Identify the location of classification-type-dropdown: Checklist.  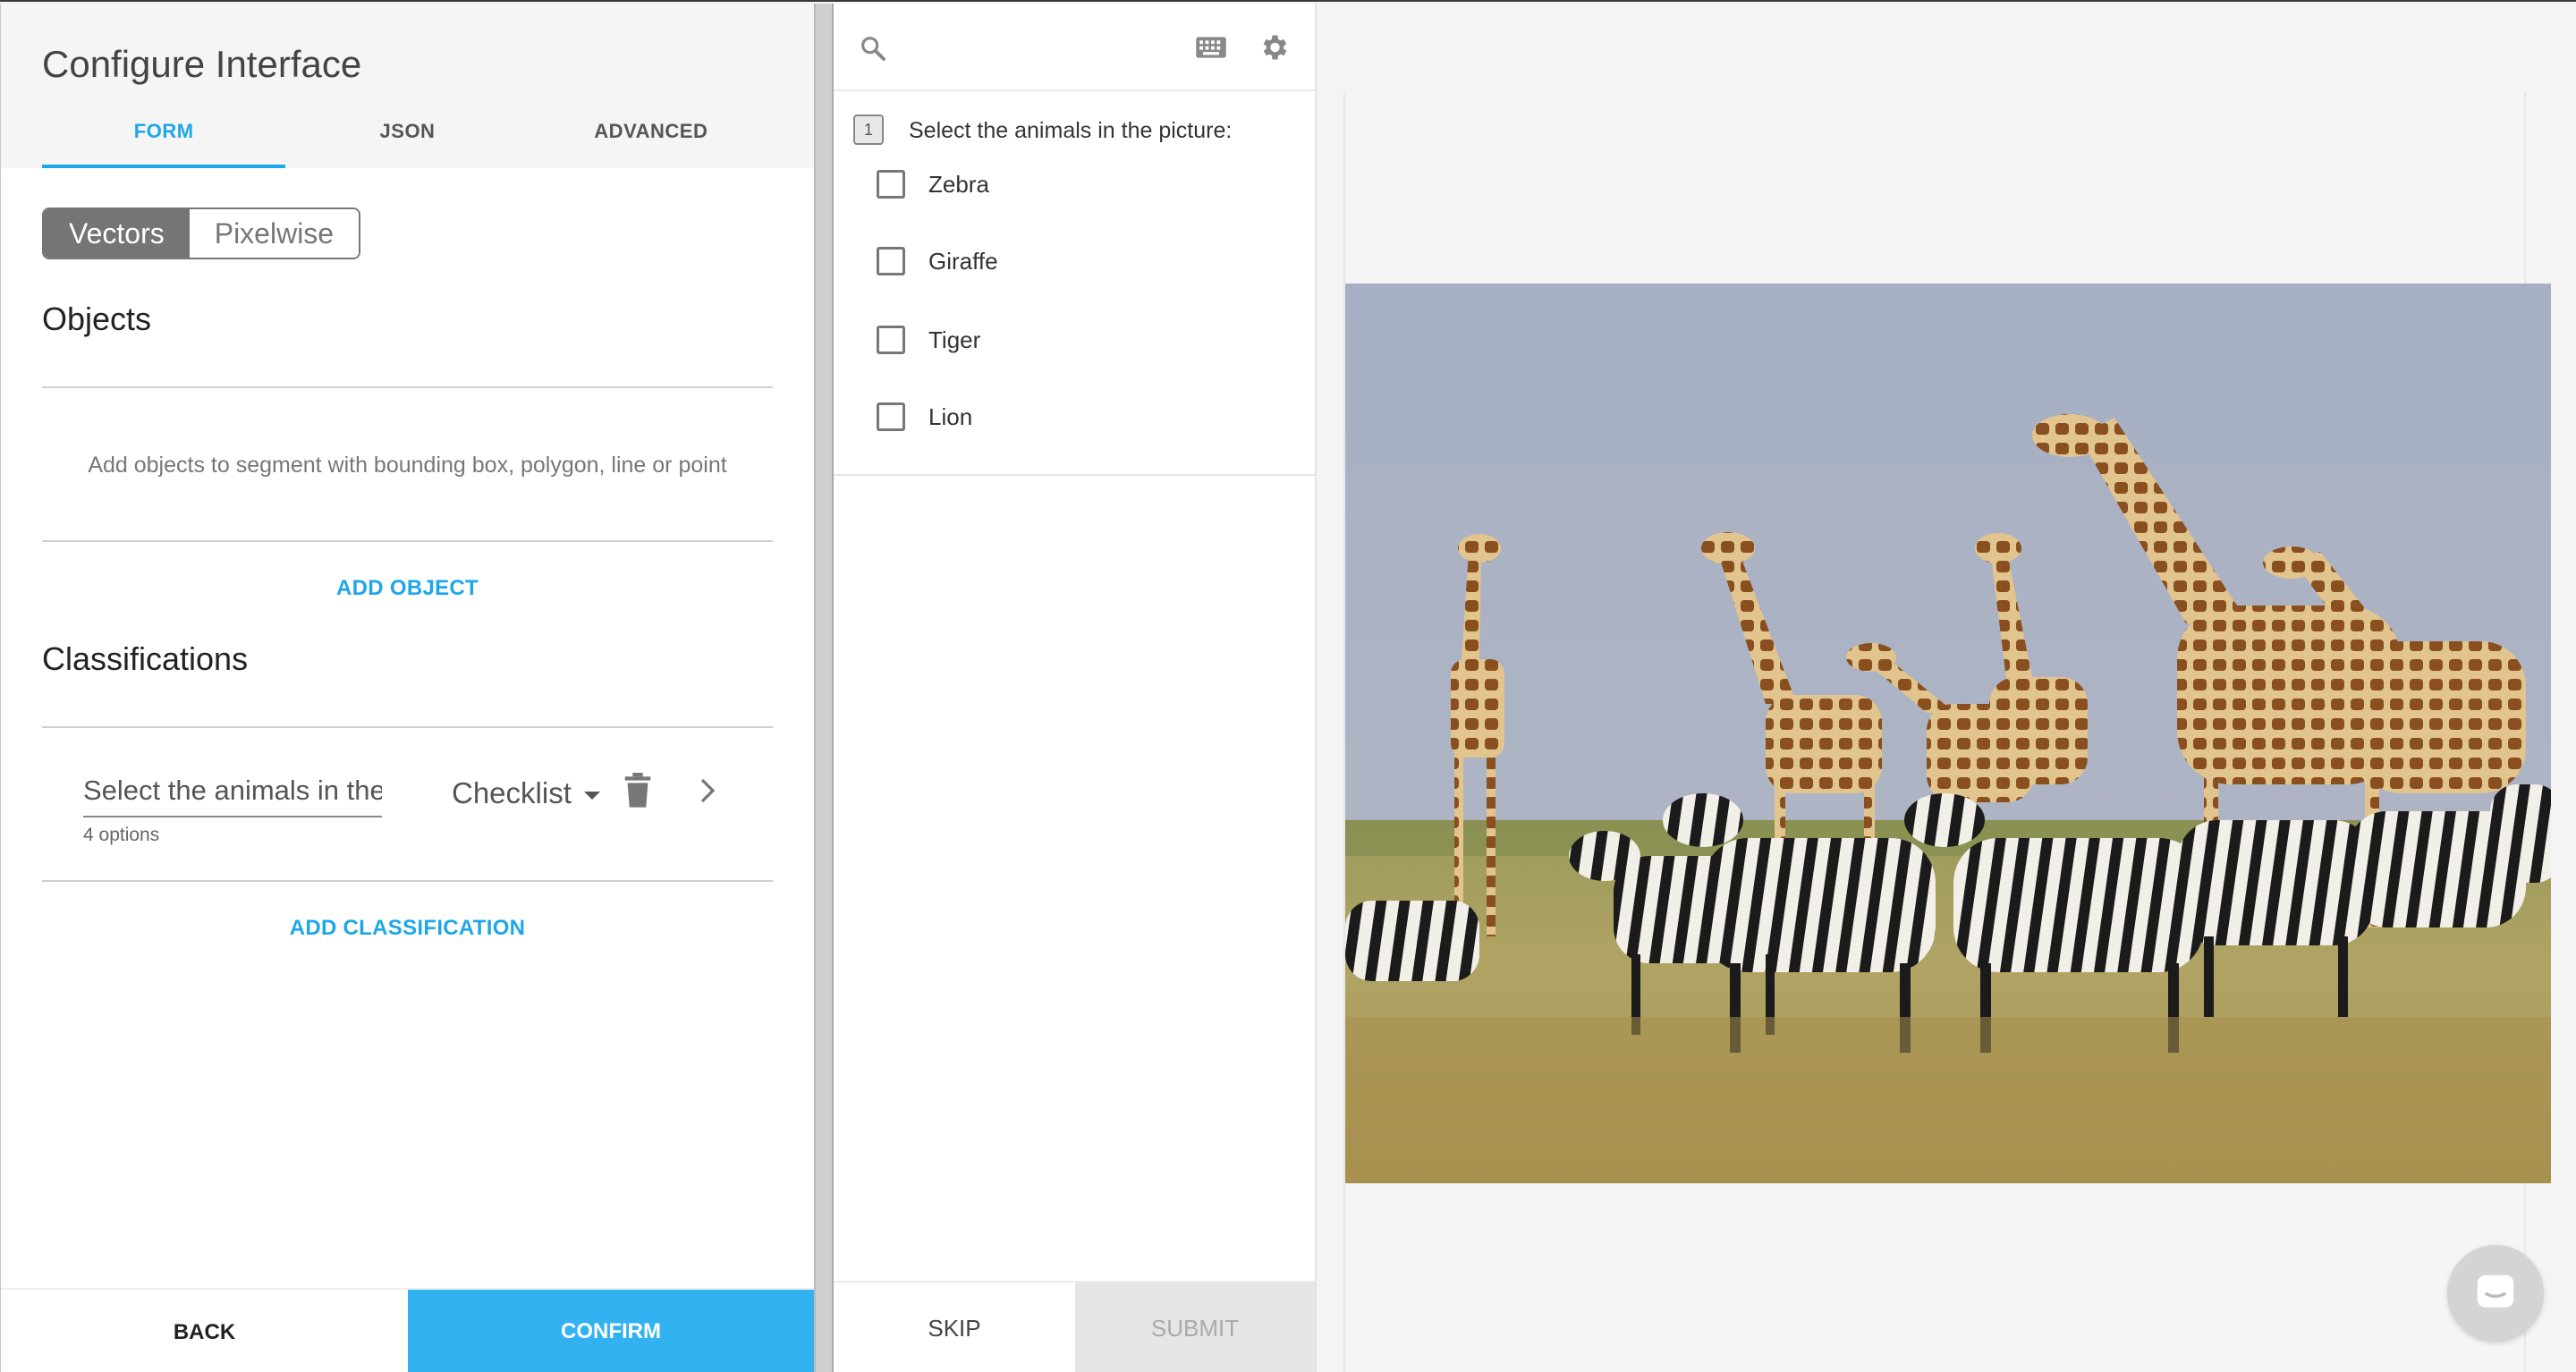
(526, 793).